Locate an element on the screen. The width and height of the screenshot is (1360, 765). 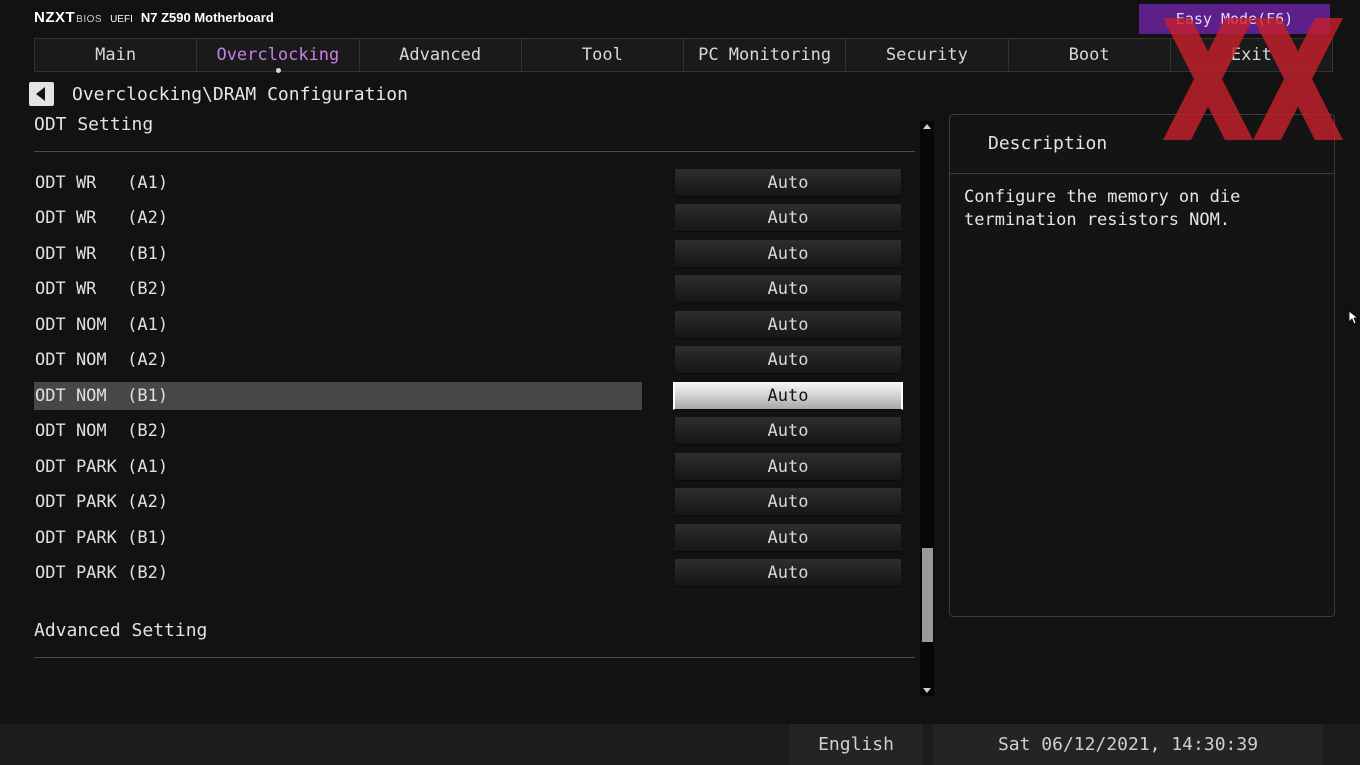
section-title-advanced: Advanced Setting is located at coordinates (120, 630).